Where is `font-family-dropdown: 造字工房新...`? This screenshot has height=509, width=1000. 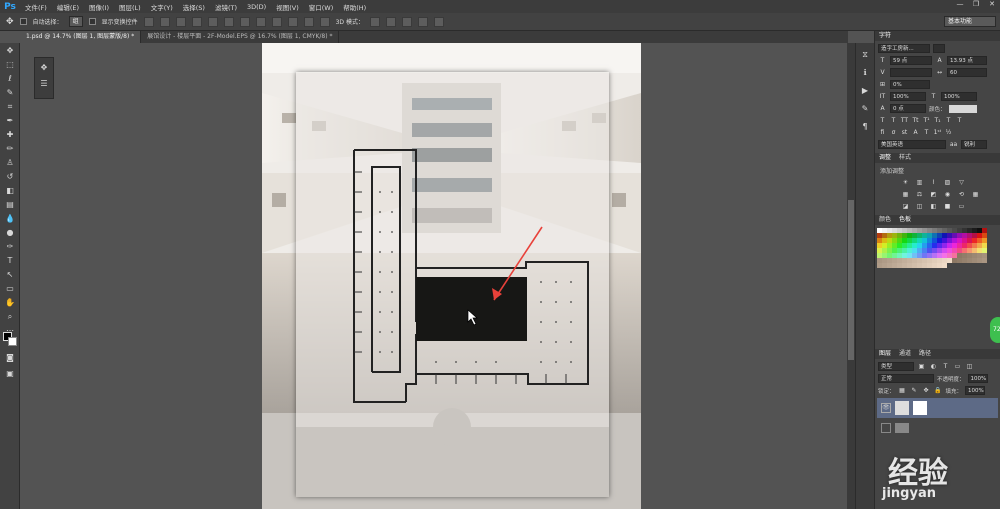 font-family-dropdown: 造字工房新... is located at coordinates (904, 48).